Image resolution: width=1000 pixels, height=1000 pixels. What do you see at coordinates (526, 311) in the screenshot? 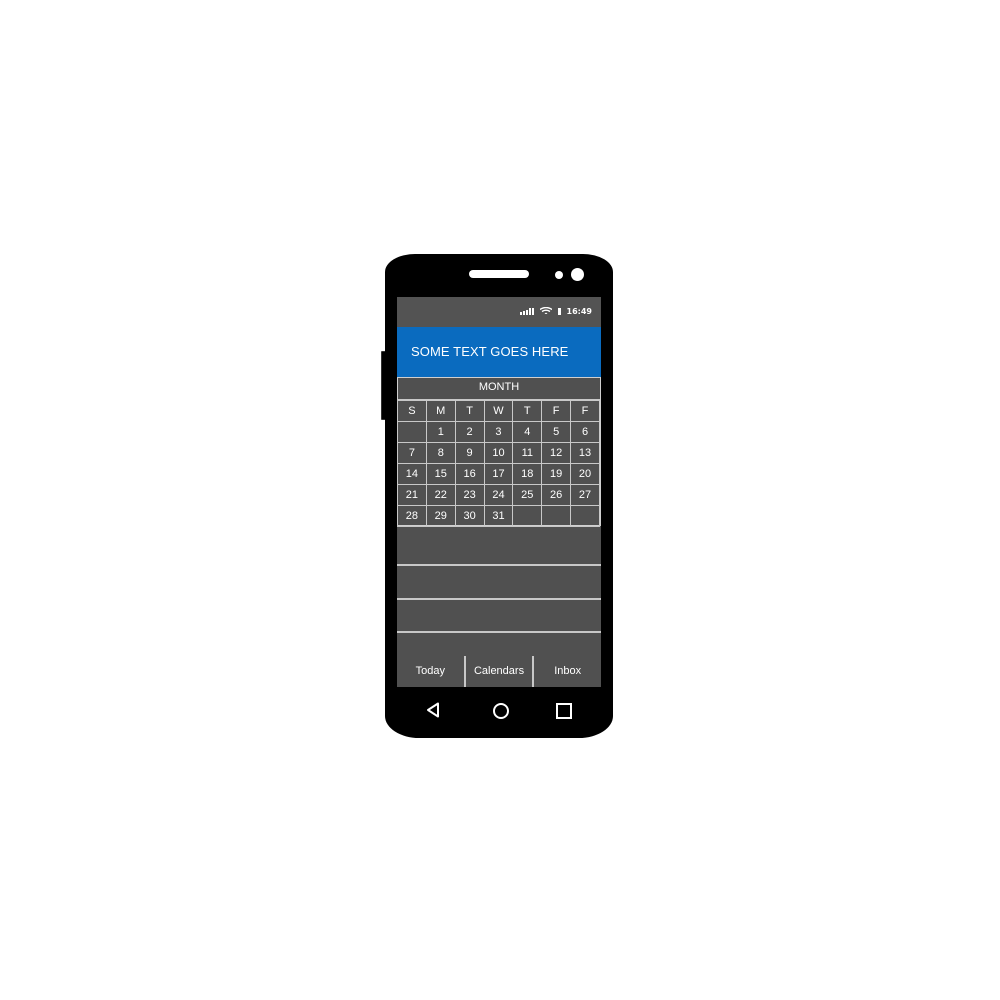
I see `signal-icon` at bounding box center [526, 311].